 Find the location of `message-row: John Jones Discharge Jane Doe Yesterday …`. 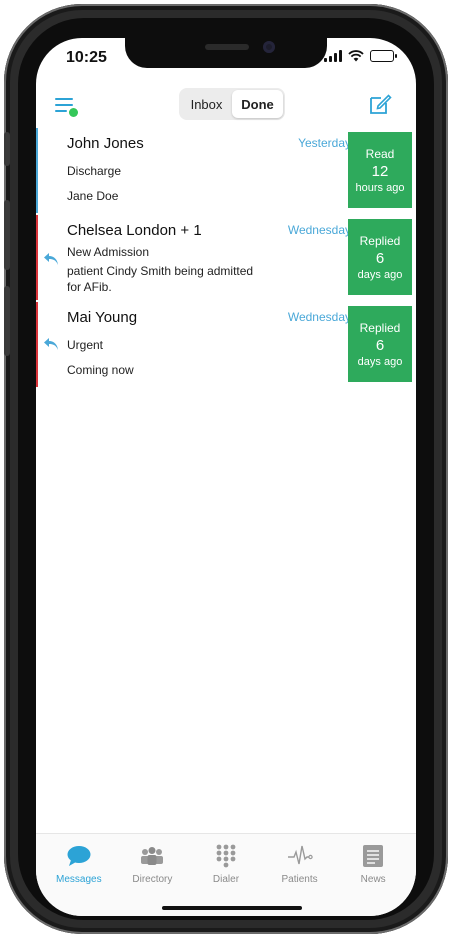

message-row: John Jones Discharge Jane Doe Yesterday … is located at coordinates (226, 170).